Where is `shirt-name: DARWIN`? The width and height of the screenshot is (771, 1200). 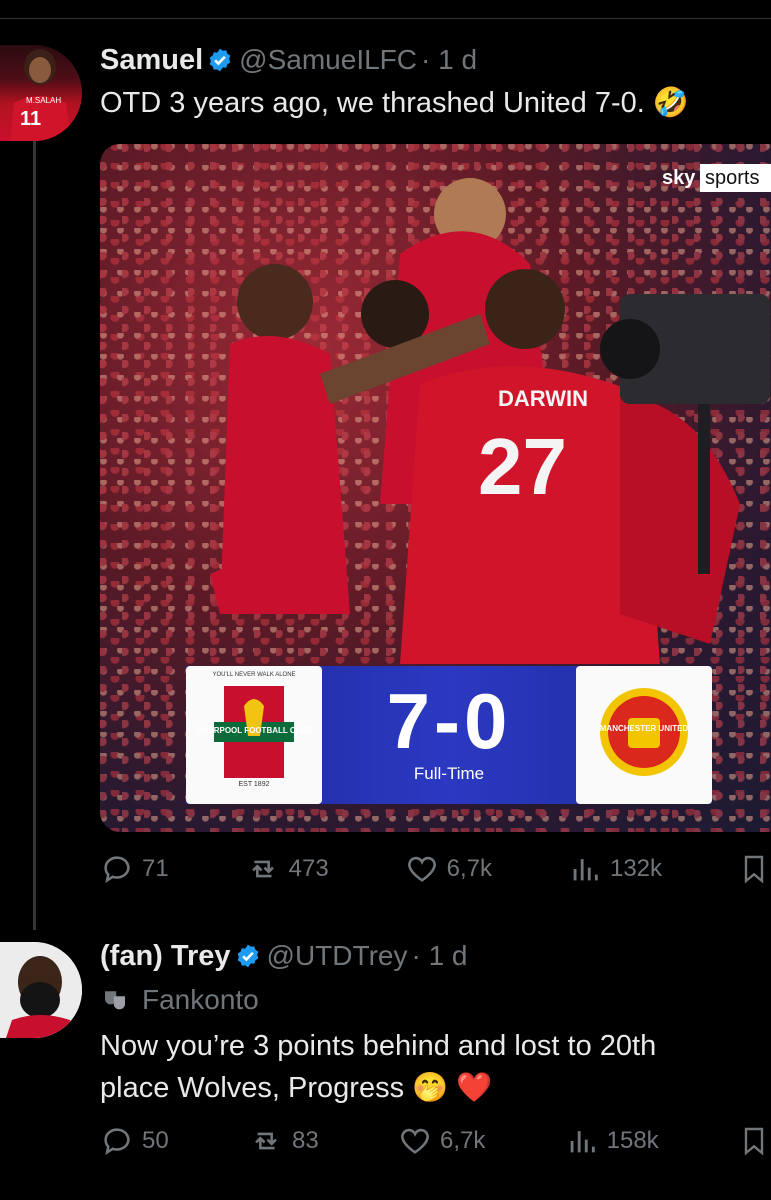
shirt-name: DARWIN is located at coordinates (543, 398).